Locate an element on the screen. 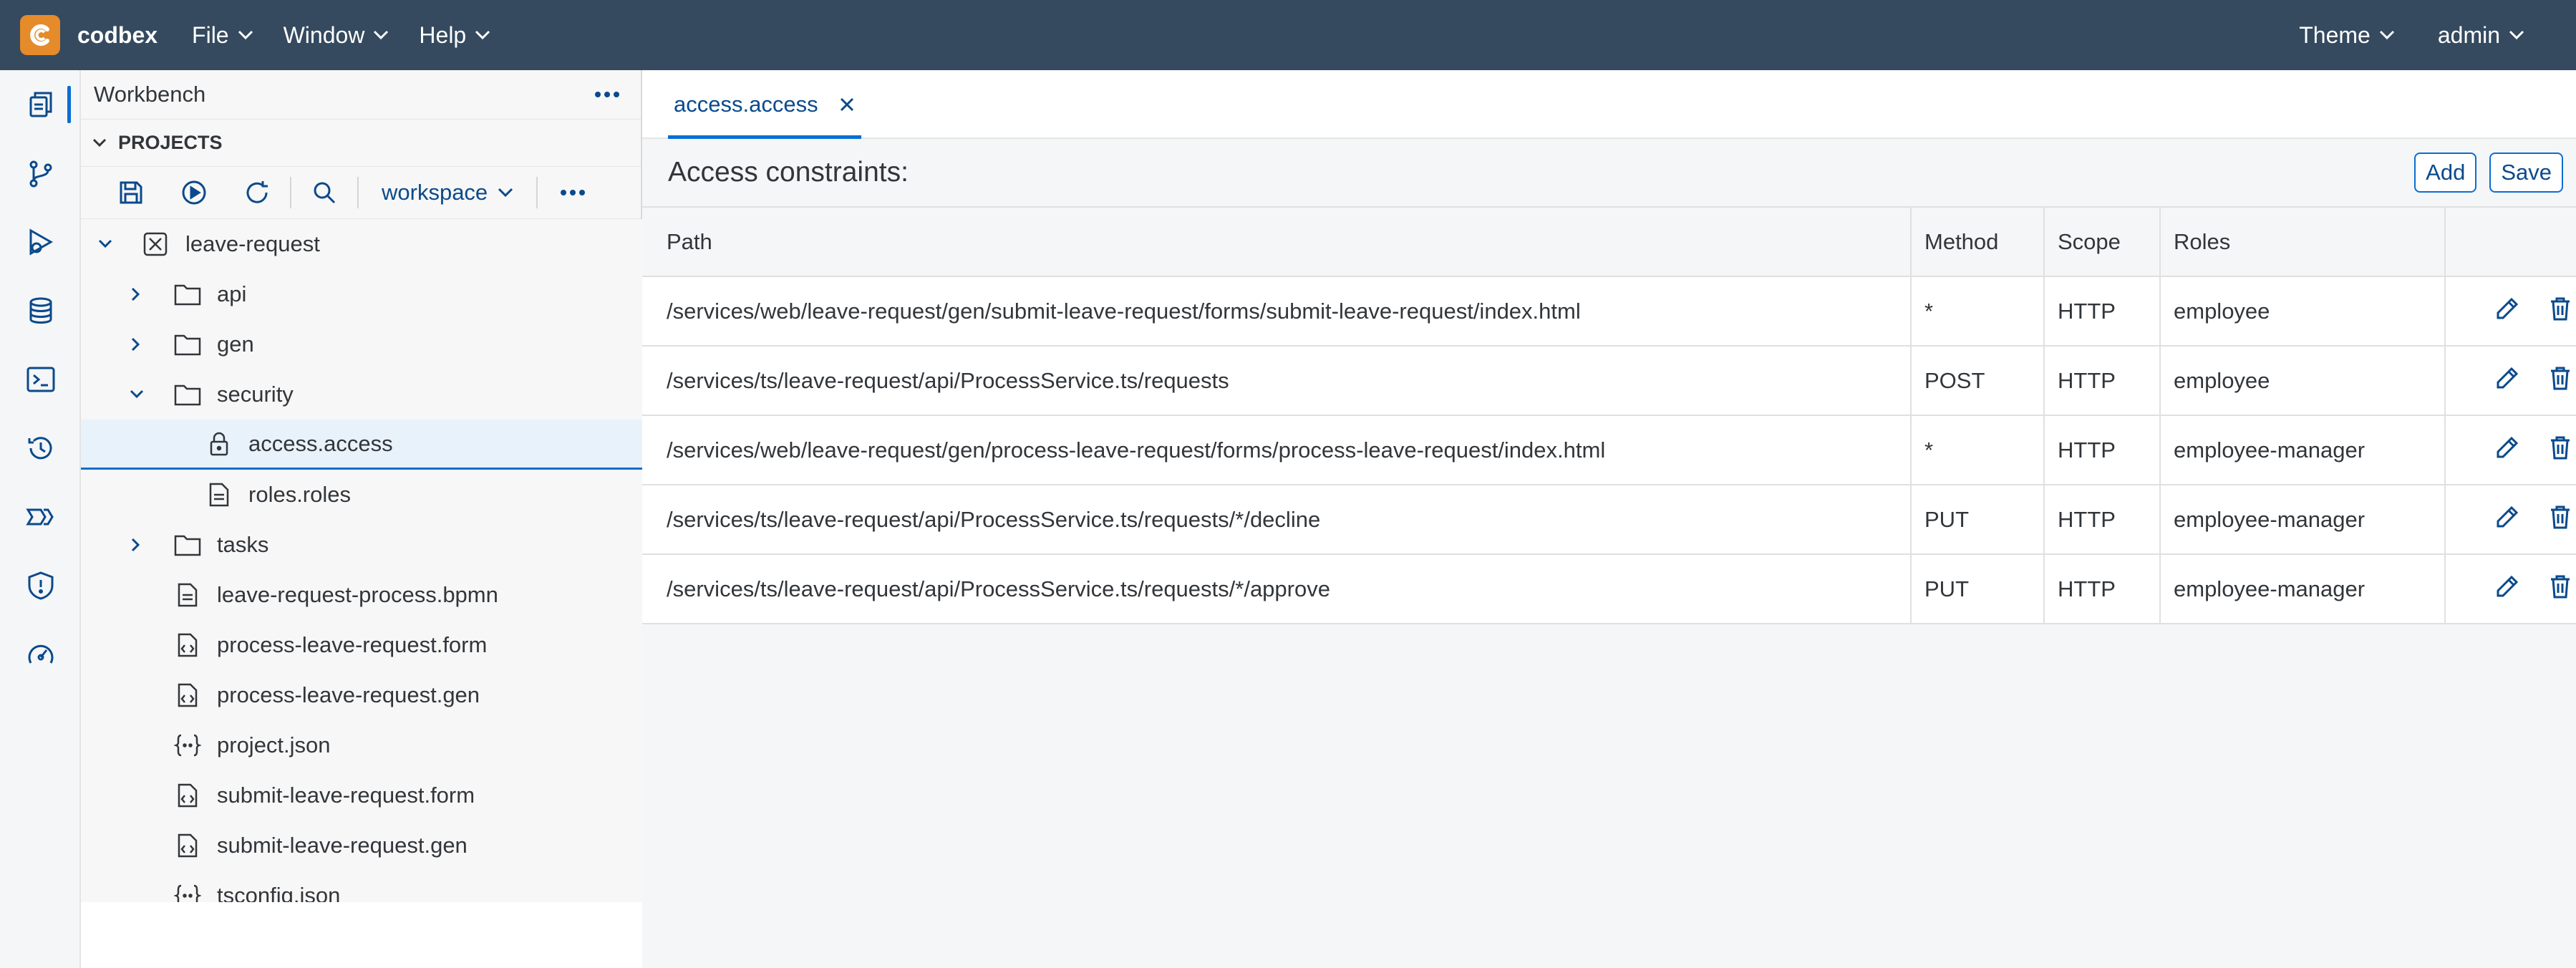  user-menu: admin is located at coordinates (2481, 35).